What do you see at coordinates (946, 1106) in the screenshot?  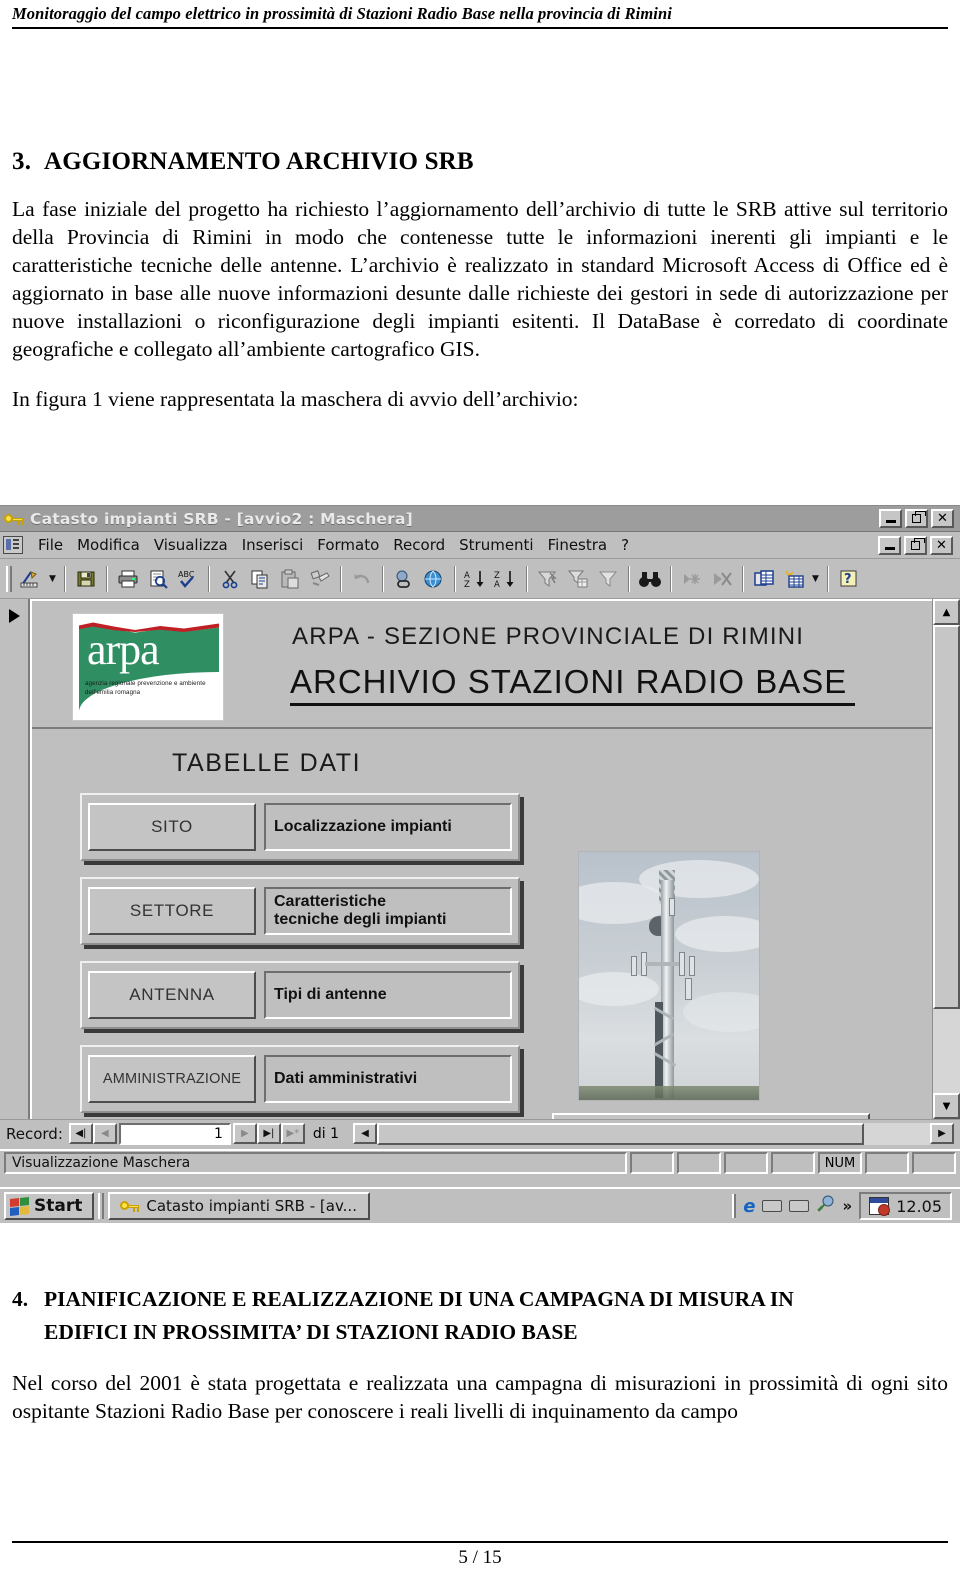 I see `scroll-down-button: ▼` at bounding box center [946, 1106].